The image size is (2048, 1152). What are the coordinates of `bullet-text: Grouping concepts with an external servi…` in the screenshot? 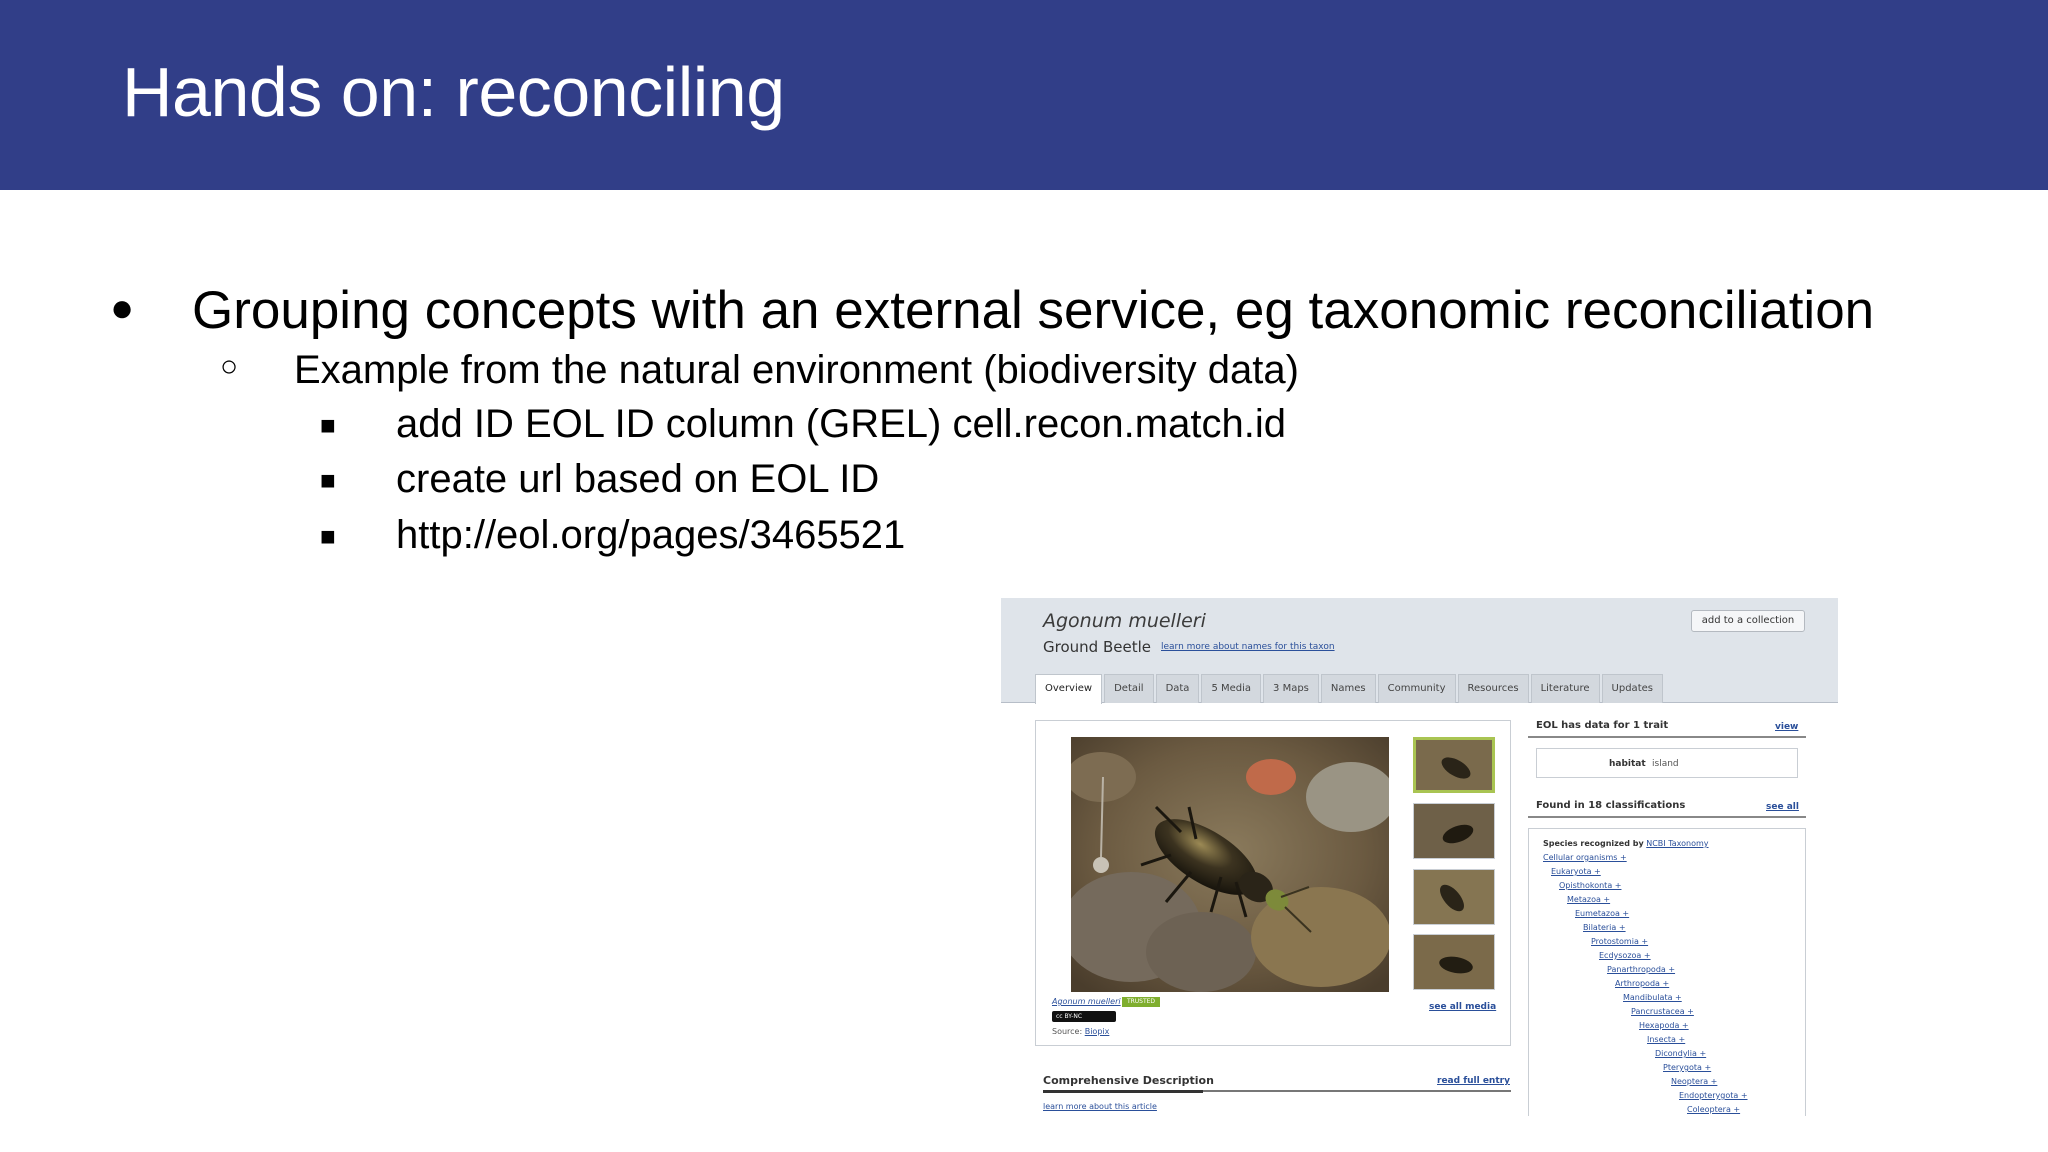 It's located at (1033, 310).